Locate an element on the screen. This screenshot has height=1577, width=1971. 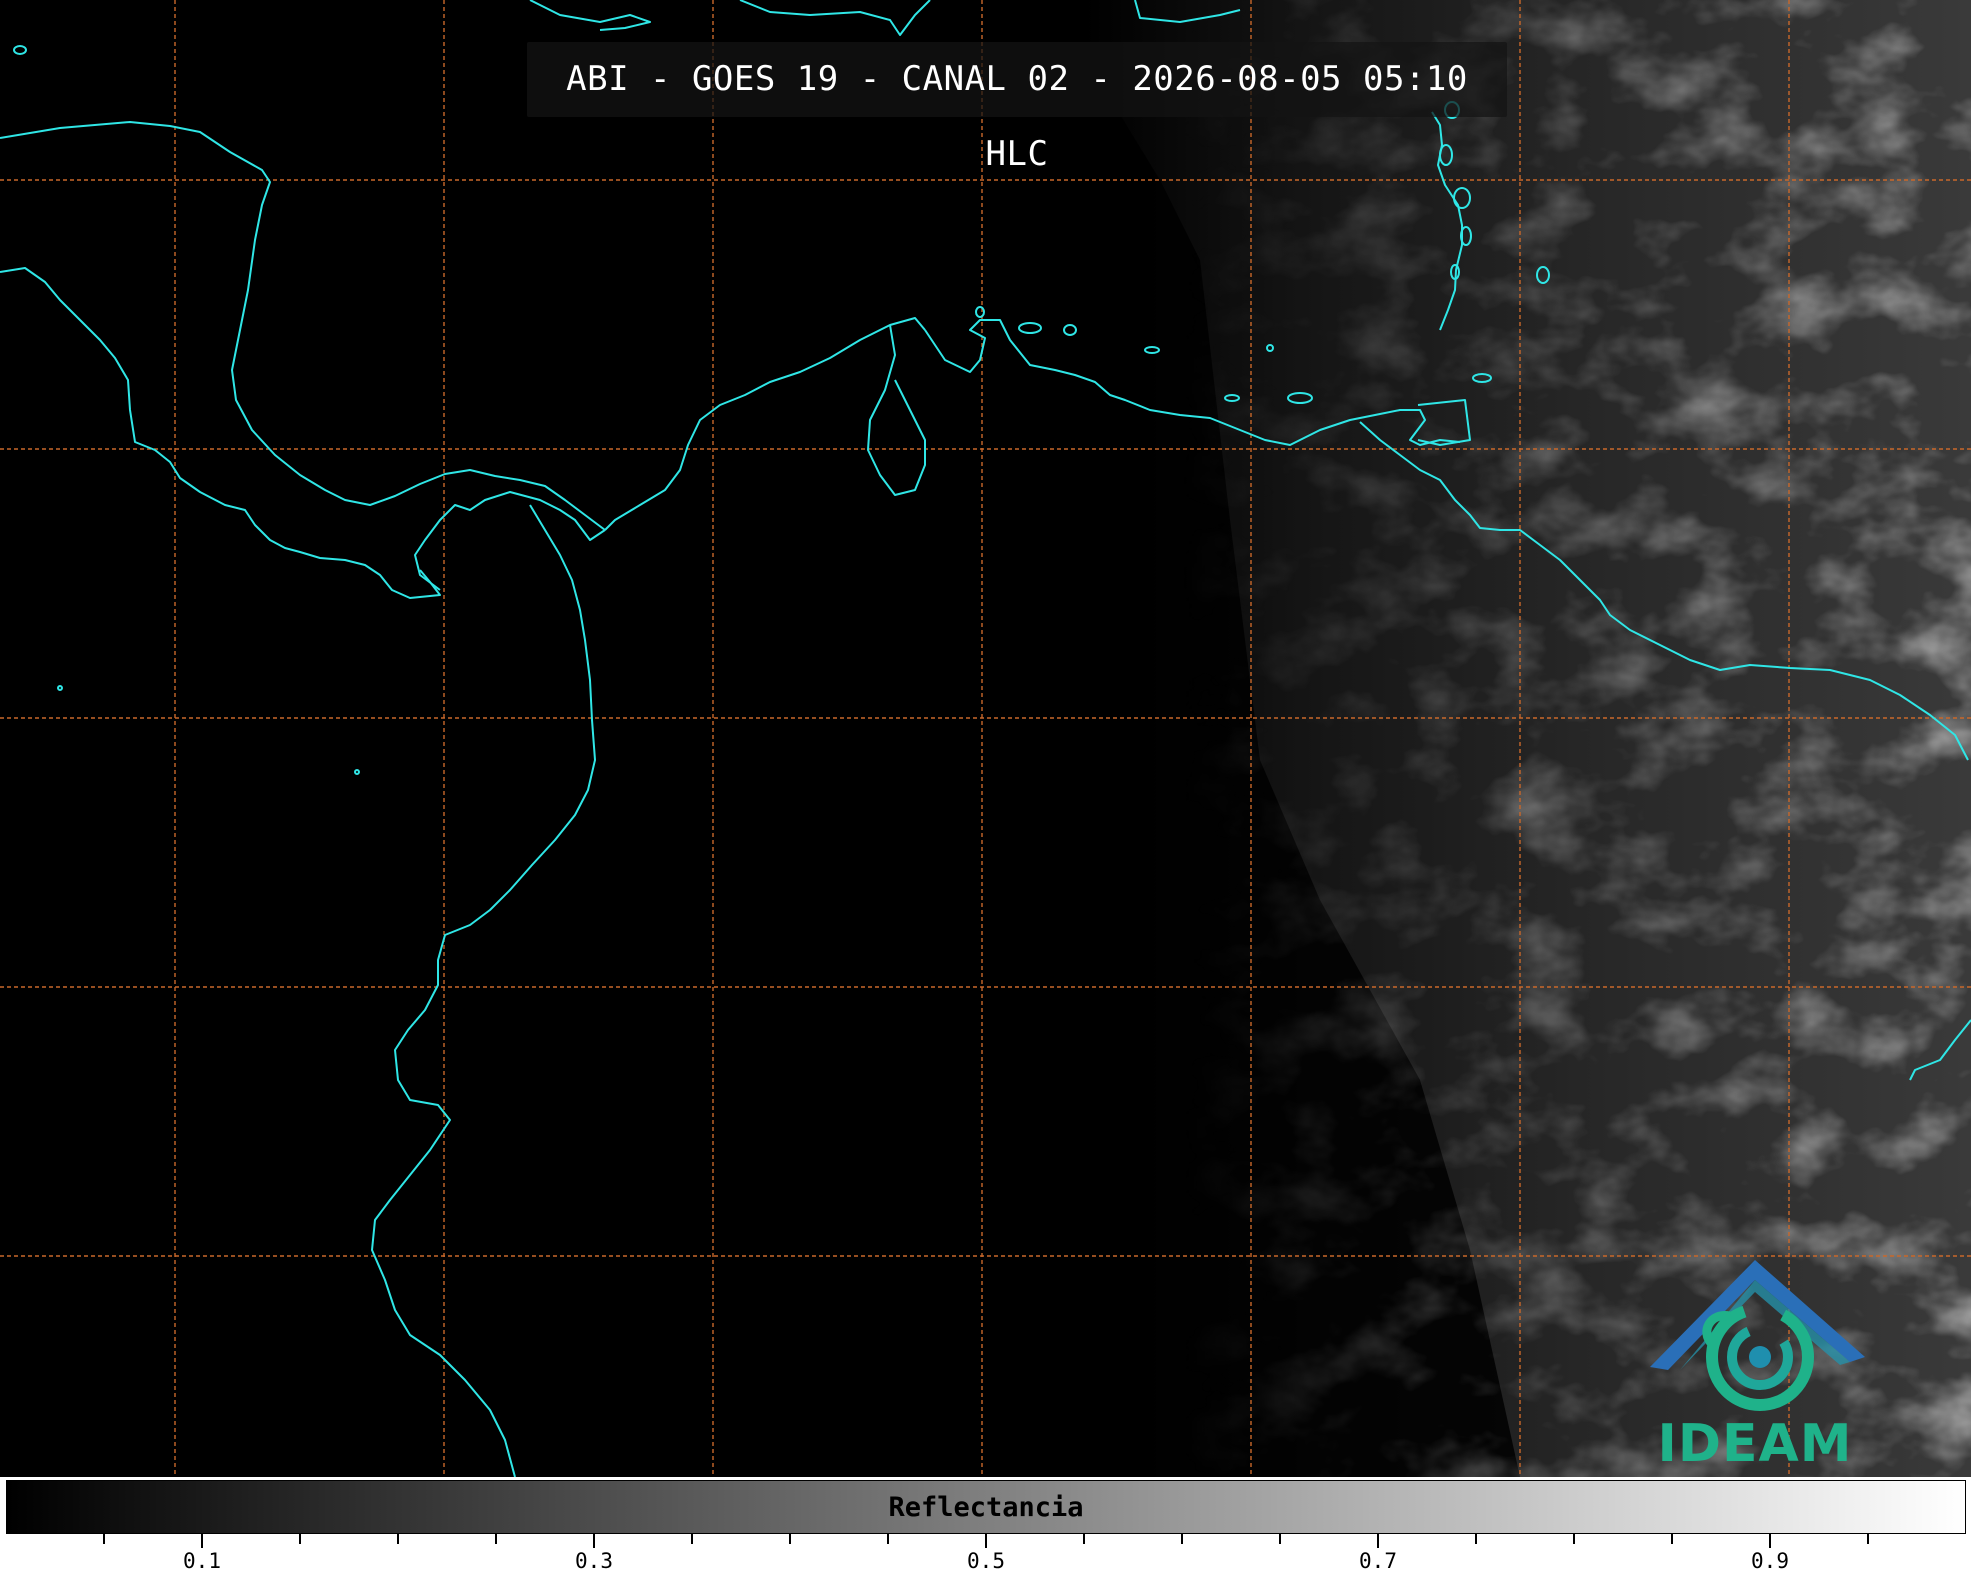
reflectance-colorbar: Reflectancia is located at coordinates (986, 1507).